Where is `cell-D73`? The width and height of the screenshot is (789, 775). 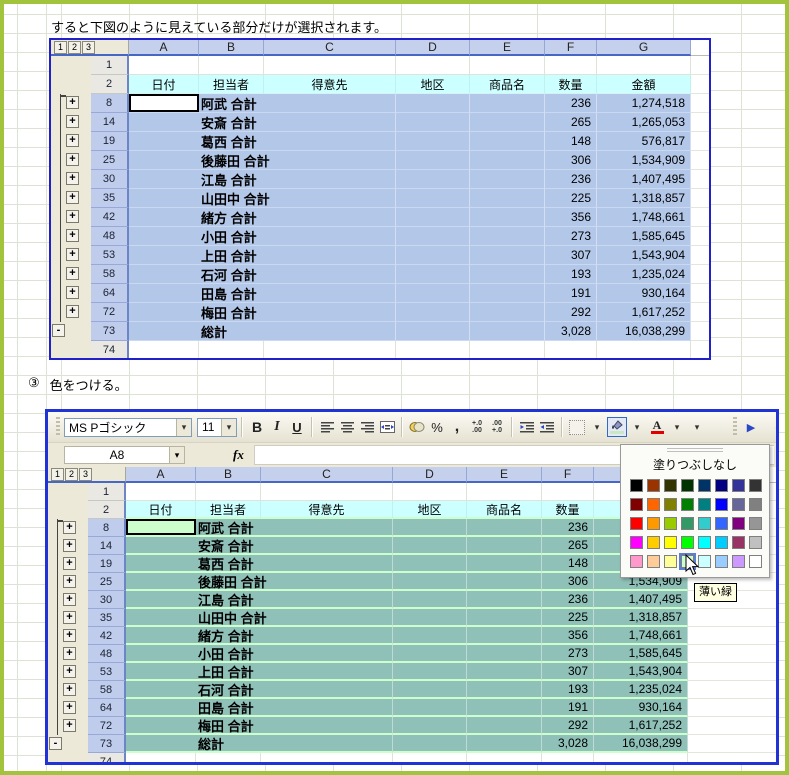 cell-D73 is located at coordinates (433, 331).